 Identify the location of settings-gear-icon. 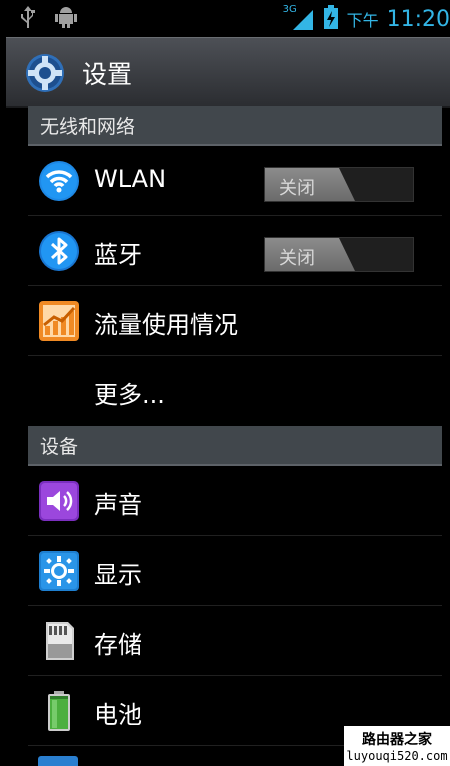
(45, 75).